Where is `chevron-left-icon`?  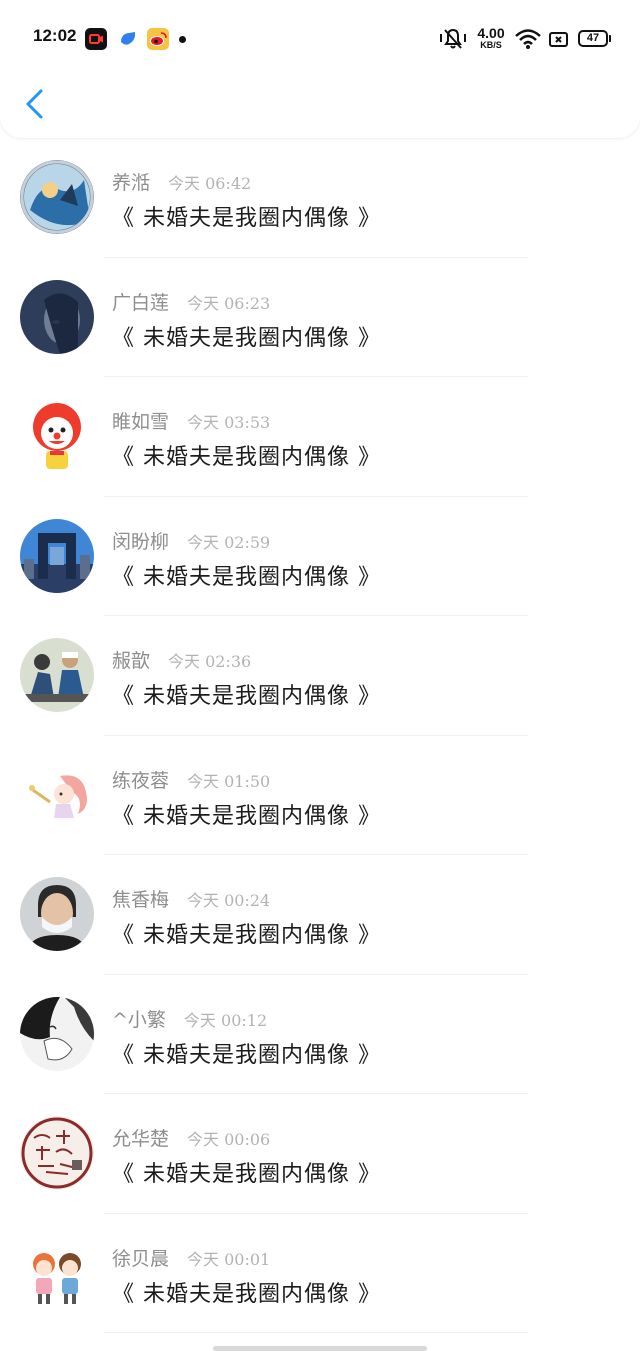 chevron-left-icon is located at coordinates (34, 104).